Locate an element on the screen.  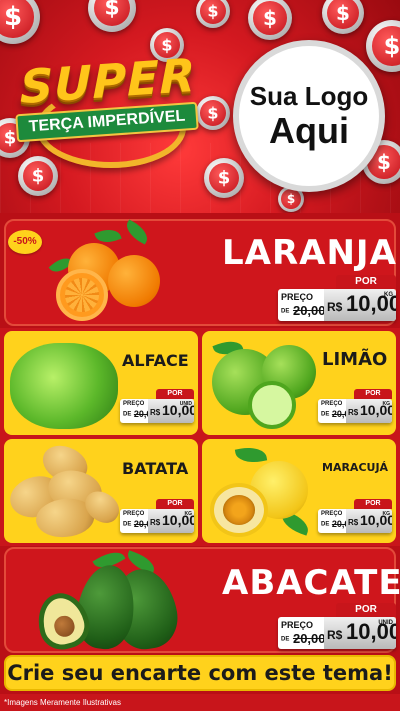
disclaimer-text: *Imagens Meramente Ilustrativas is located at coordinates (200, 702).